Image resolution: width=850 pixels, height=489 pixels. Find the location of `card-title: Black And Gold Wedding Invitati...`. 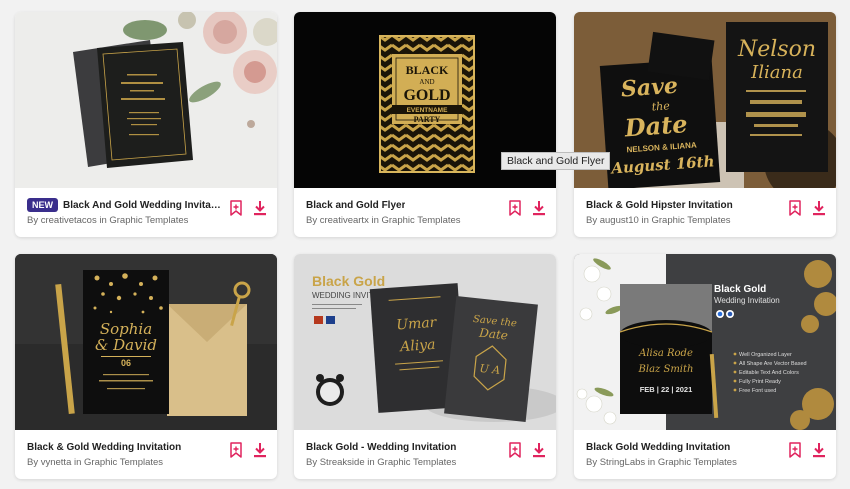

card-title: Black And Gold Wedding Invitati... is located at coordinates (143, 205).